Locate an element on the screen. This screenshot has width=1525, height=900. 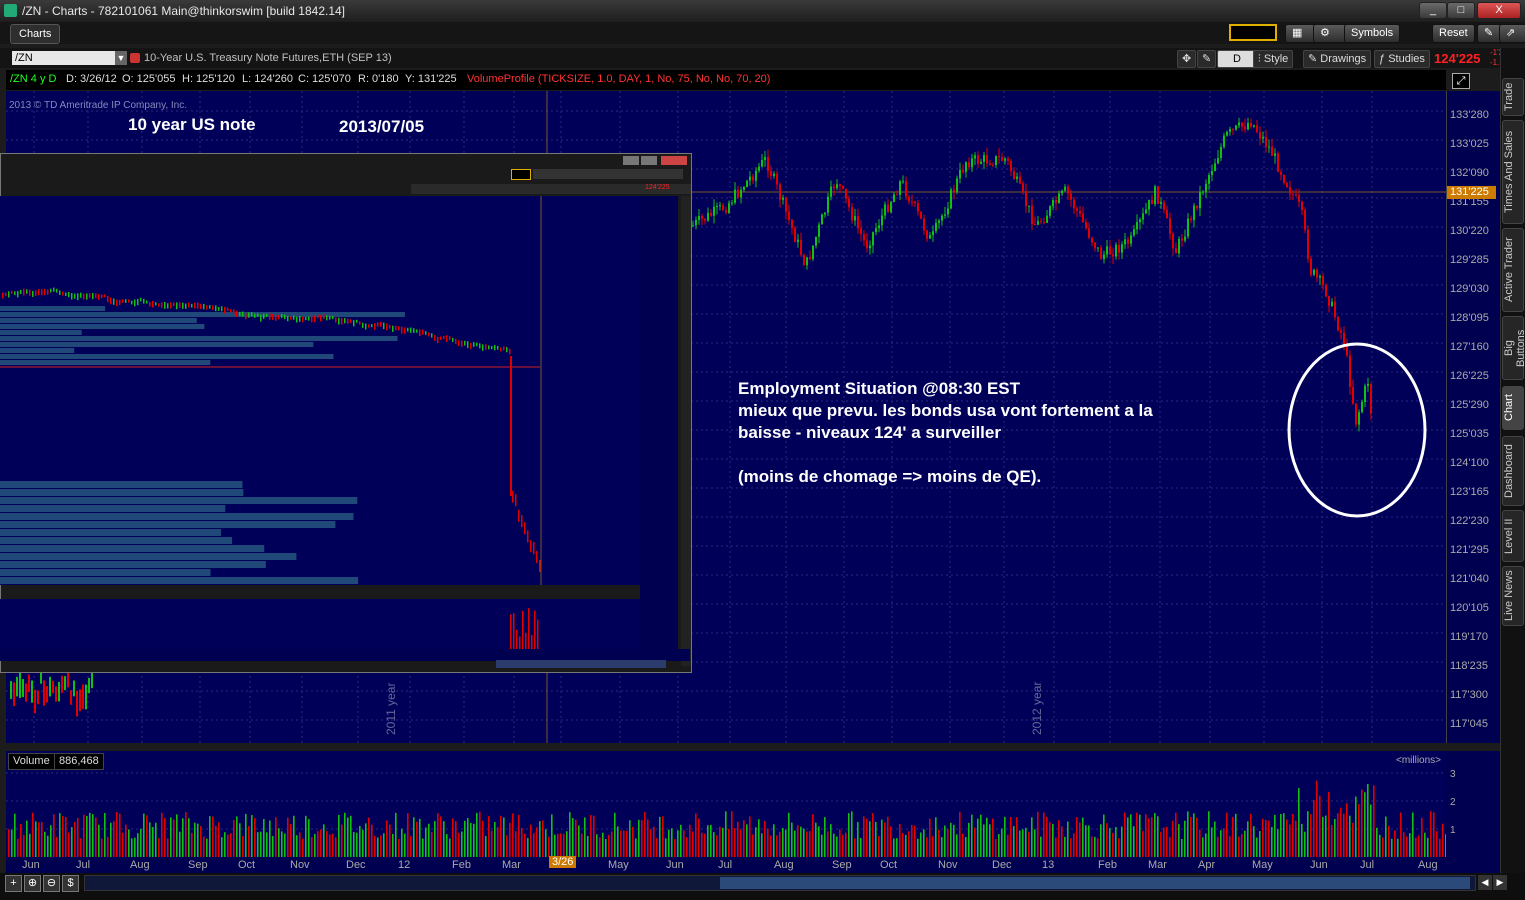
magnifier-icon: ⊕ is located at coordinates (32, 883).